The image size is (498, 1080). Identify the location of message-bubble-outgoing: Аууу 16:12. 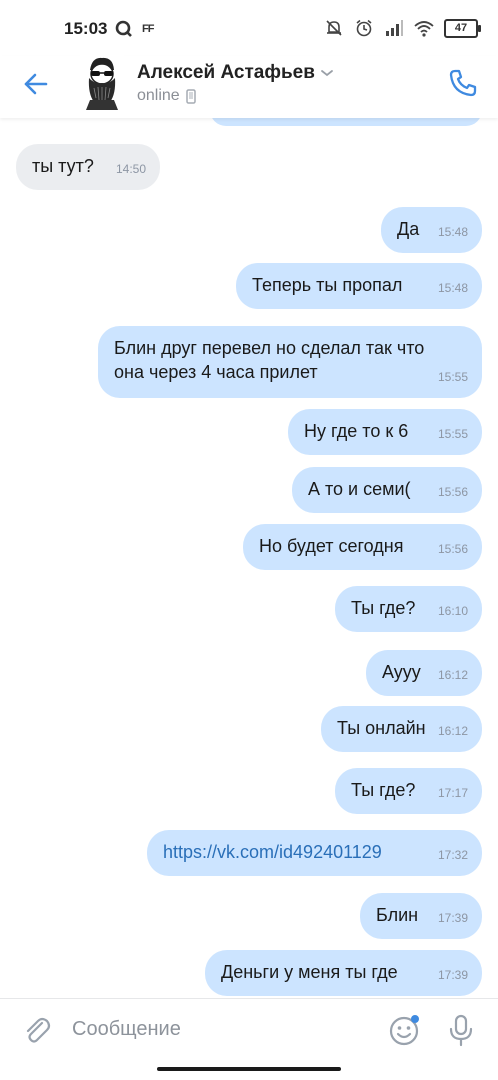
(424, 673).